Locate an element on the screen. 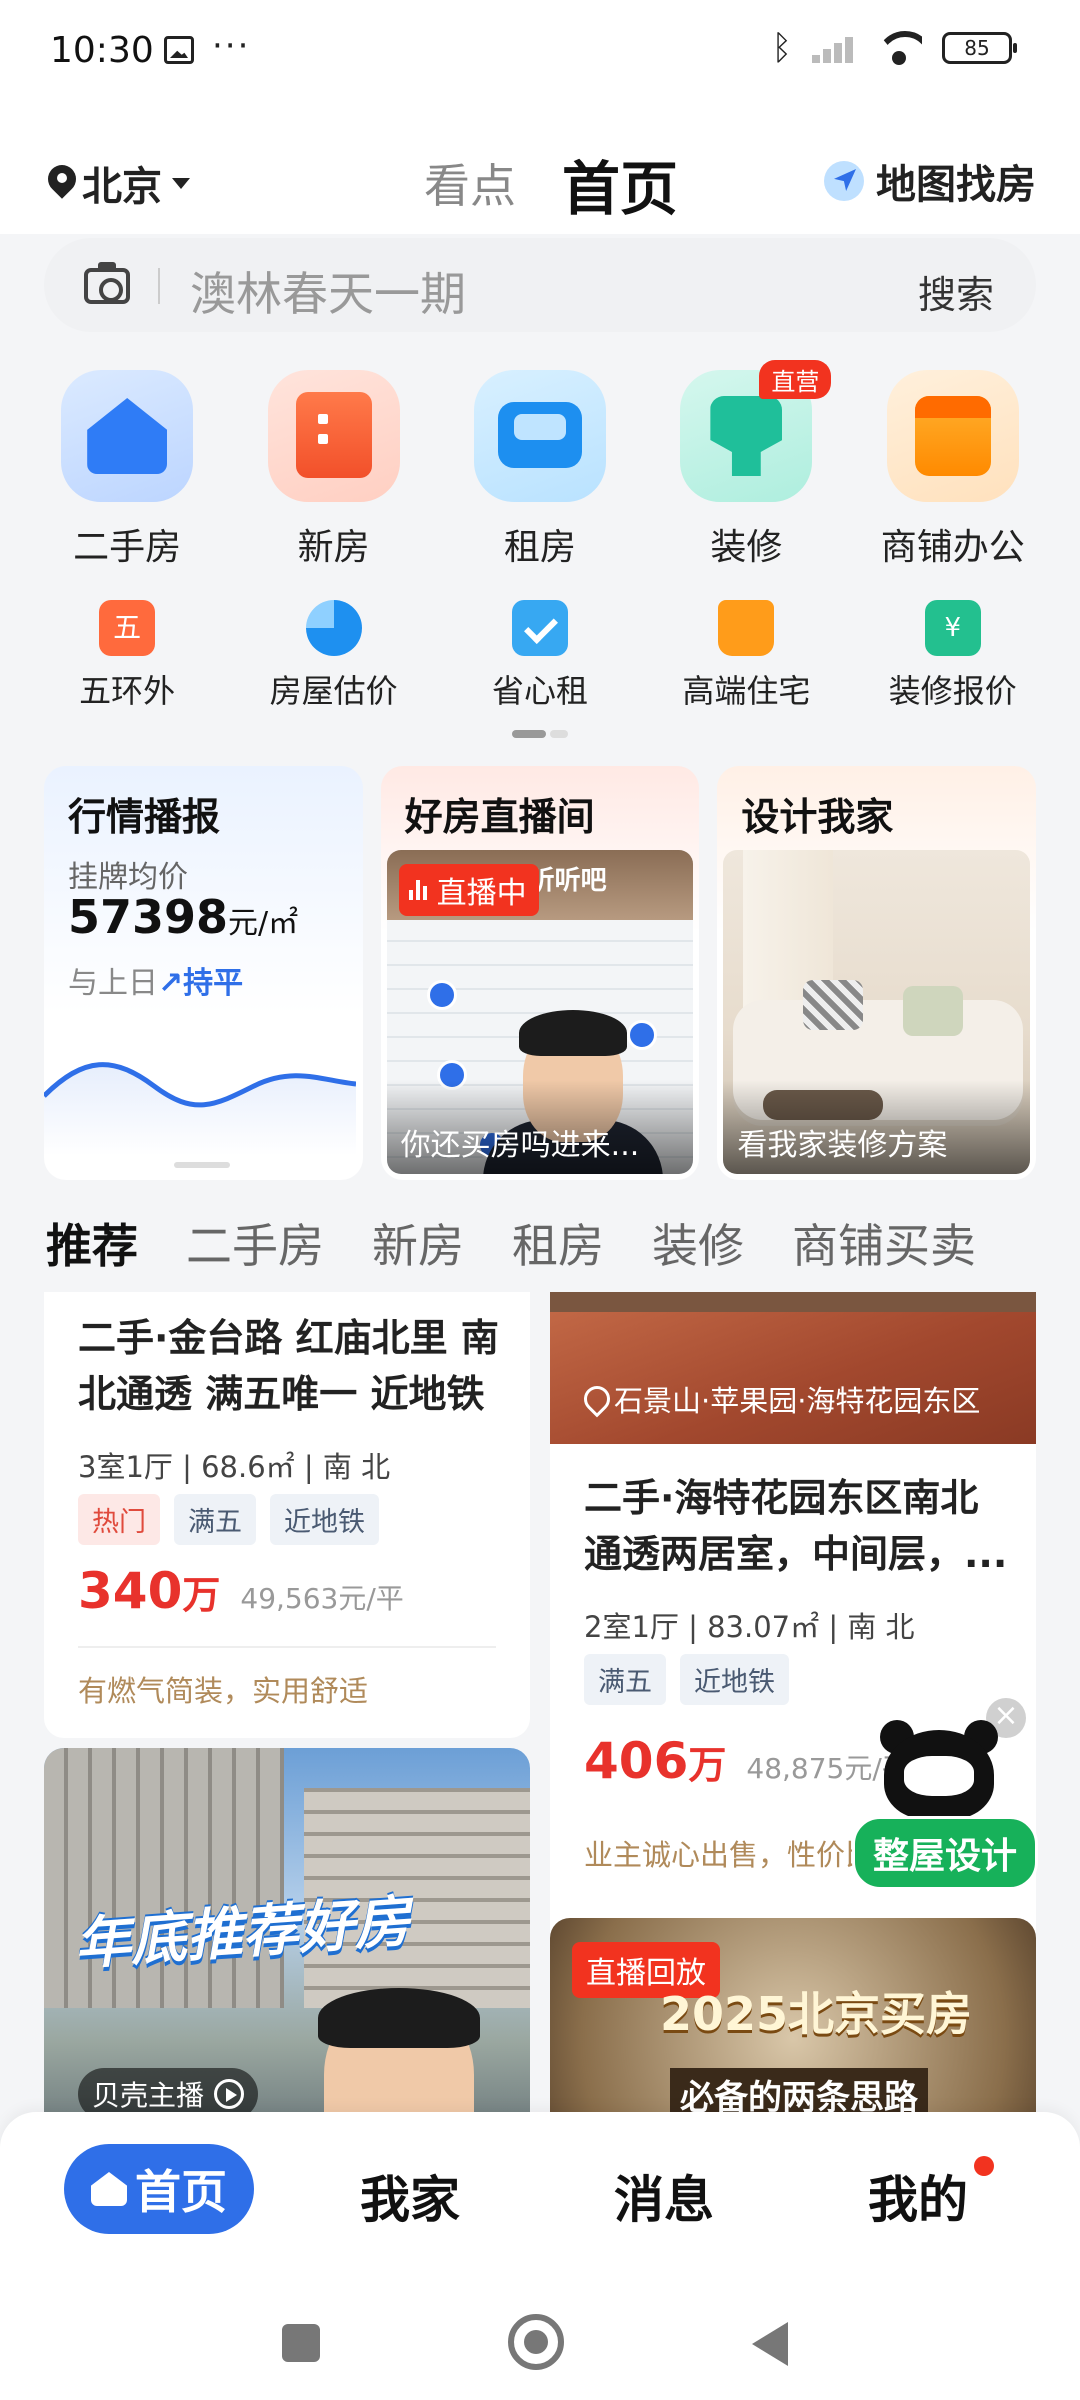  price-suffix: 万 is located at coordinates (707, 1765).